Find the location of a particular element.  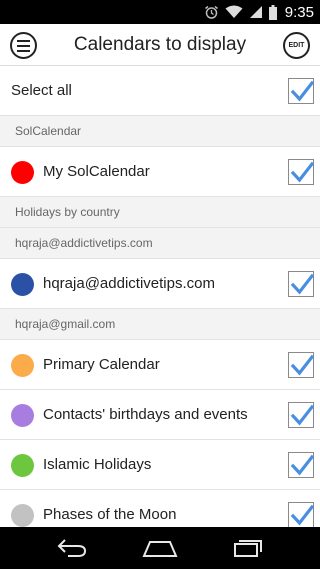

recent-apps-icon is located at coordinates (248, 547).